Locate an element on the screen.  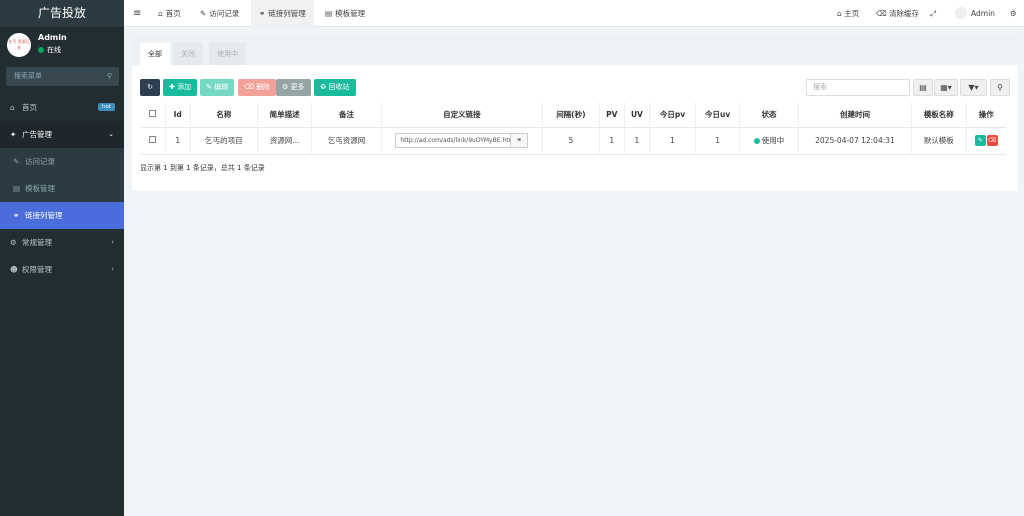
tab-label: 访问记录 is located at coordinates (224, 13).